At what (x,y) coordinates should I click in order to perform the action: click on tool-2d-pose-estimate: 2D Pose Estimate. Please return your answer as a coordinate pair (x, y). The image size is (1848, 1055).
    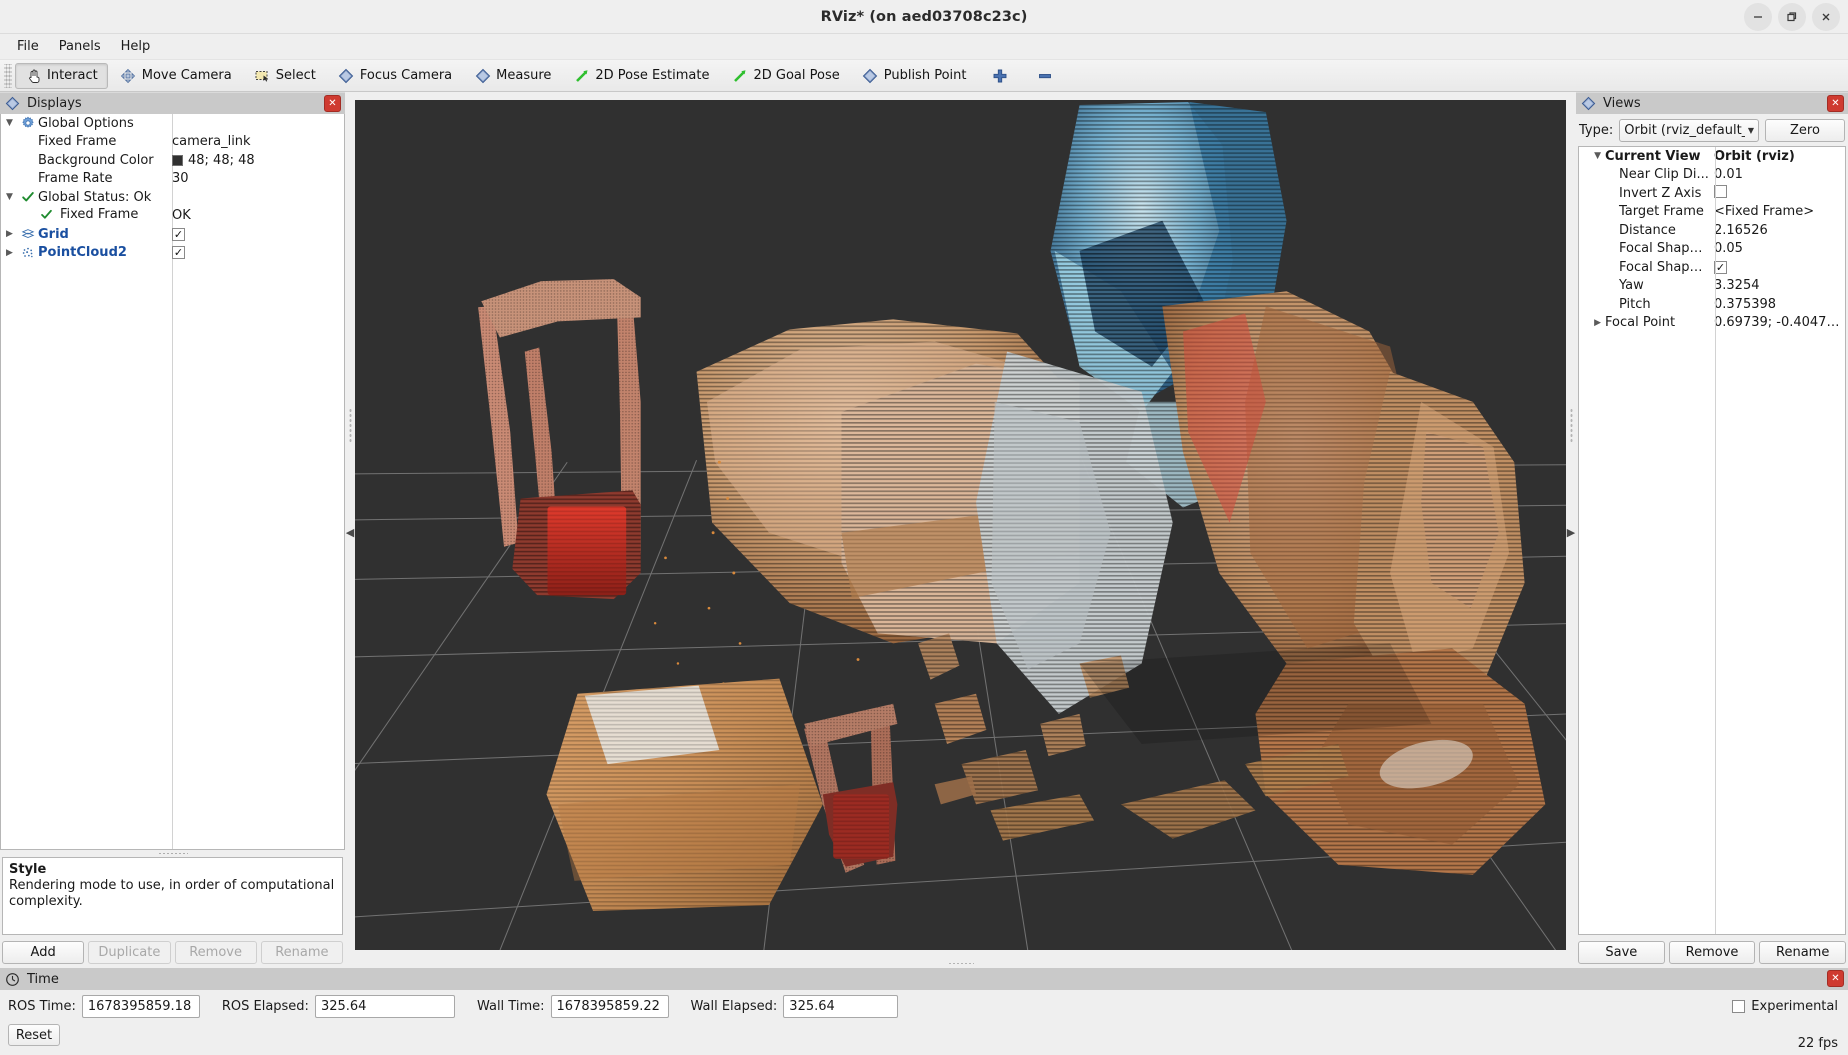
    Looking at the image, I should click on (641, 76).